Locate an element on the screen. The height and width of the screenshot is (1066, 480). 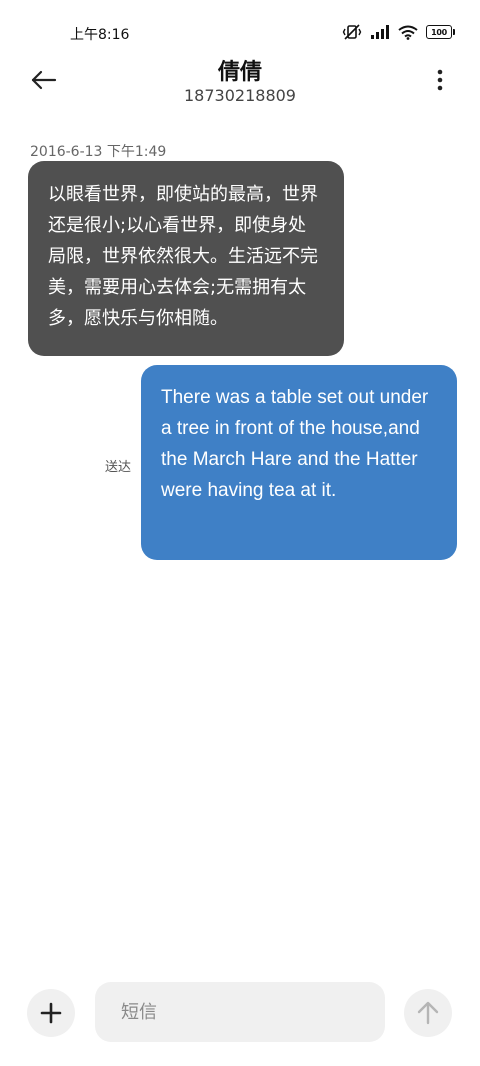
send-button is located at coordinates (428, 1013).